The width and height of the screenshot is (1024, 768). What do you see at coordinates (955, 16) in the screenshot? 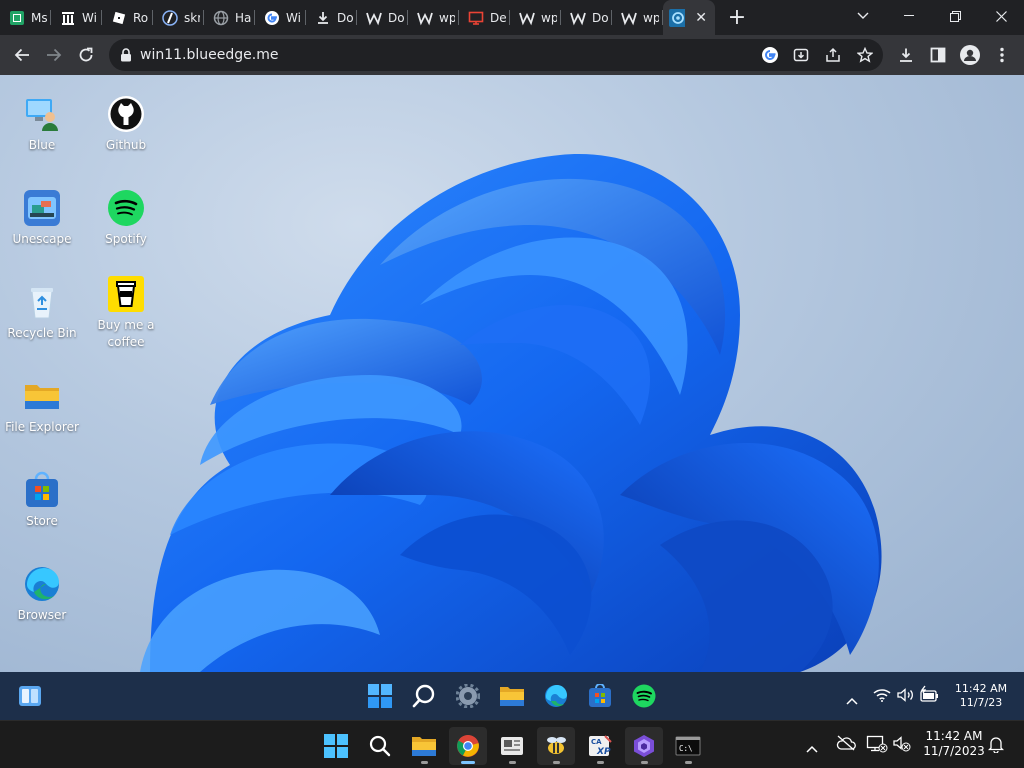
I see `restore-button` at bounding box center [955, 16].